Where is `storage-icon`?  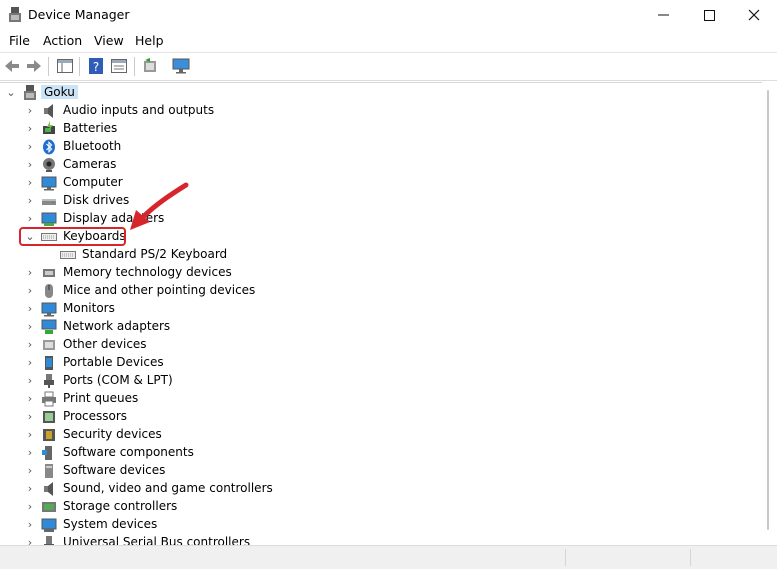 storage-icon is located at coordinates (49, 507).